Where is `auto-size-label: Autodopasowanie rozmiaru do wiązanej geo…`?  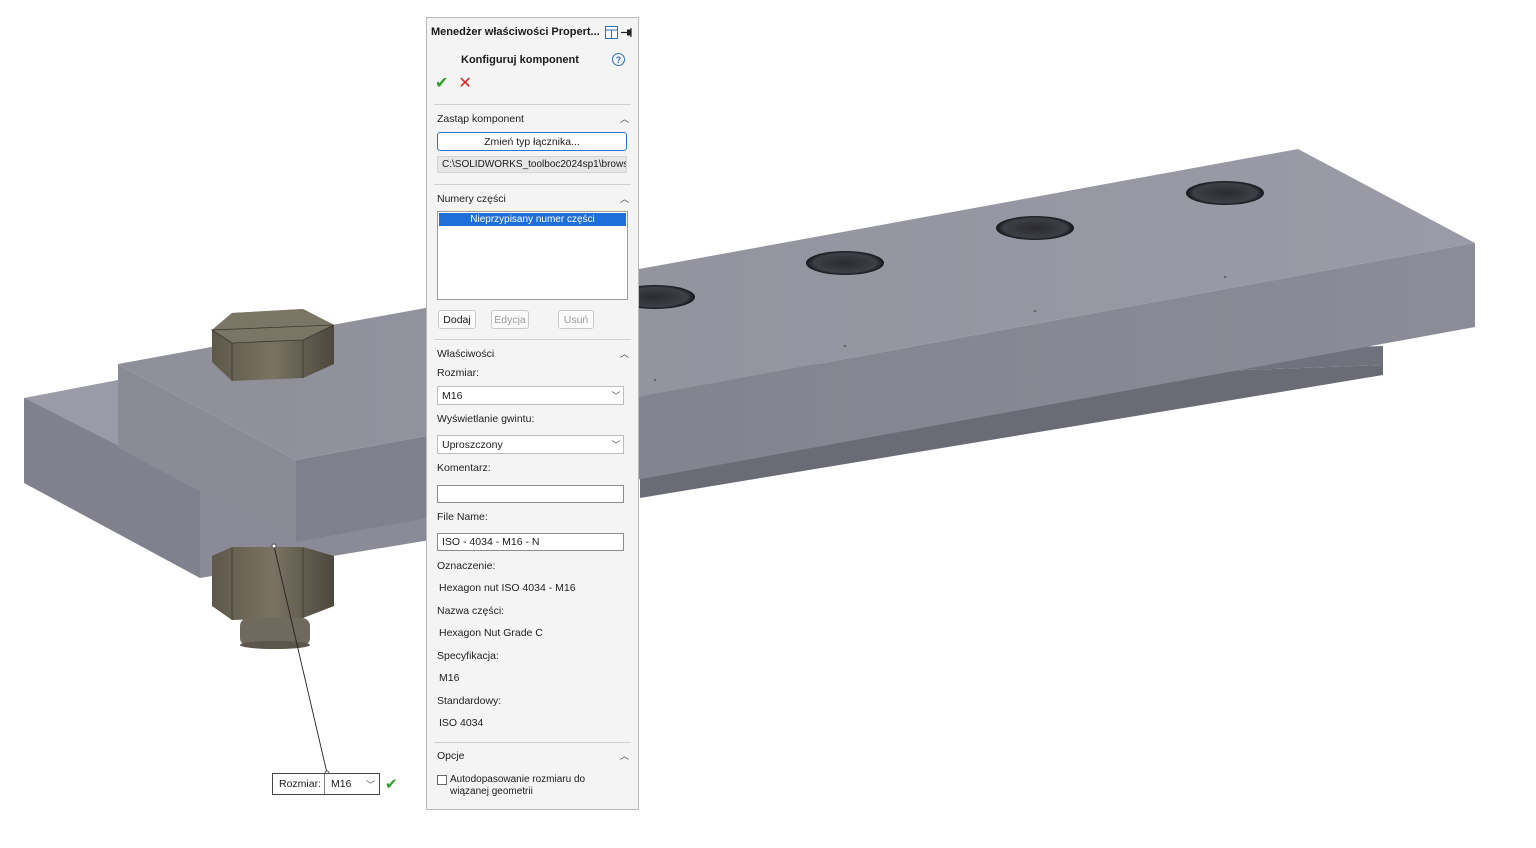 auto-size-label: Autodopasowanie rozmiaru do wiązanej geo… is located at coordinates (518, 785).